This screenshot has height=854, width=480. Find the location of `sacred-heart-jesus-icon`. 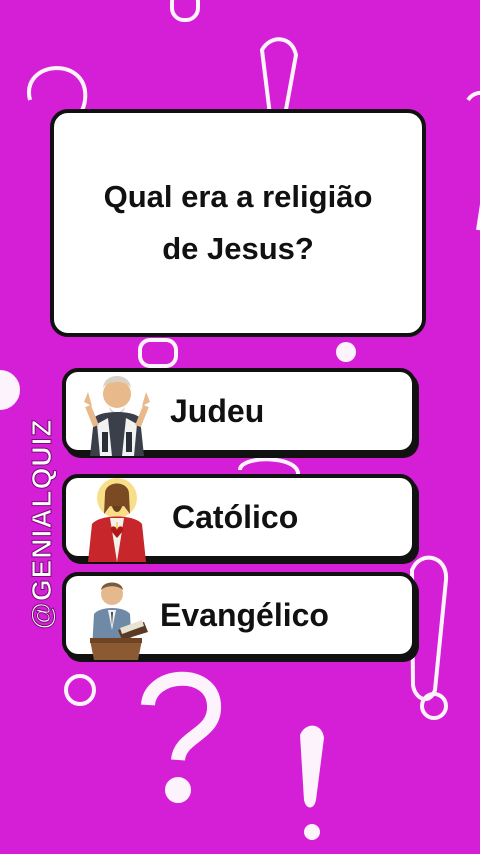

sacred-heart-jesus-icon is located at coordinates (117, 520).